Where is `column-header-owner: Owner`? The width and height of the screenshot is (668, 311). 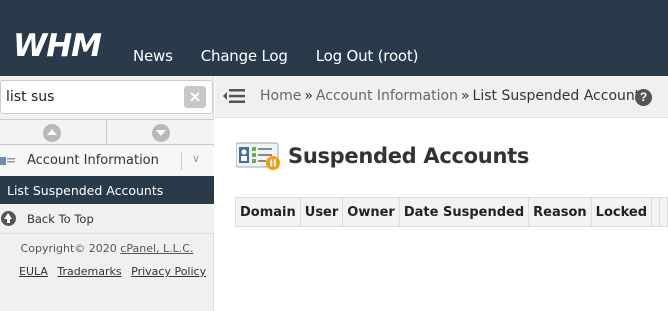
column-header-owner: Owner is located at coordinates (371, 212).